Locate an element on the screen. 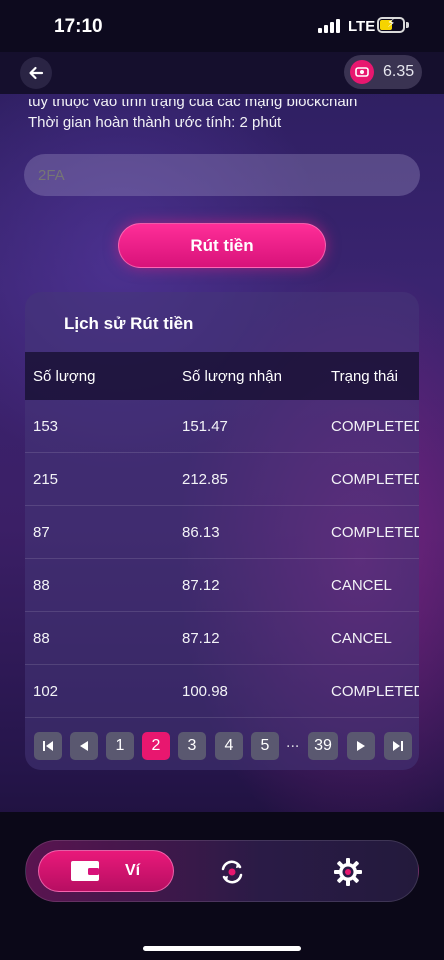  next-page-button is located at coordinates (361, 746).